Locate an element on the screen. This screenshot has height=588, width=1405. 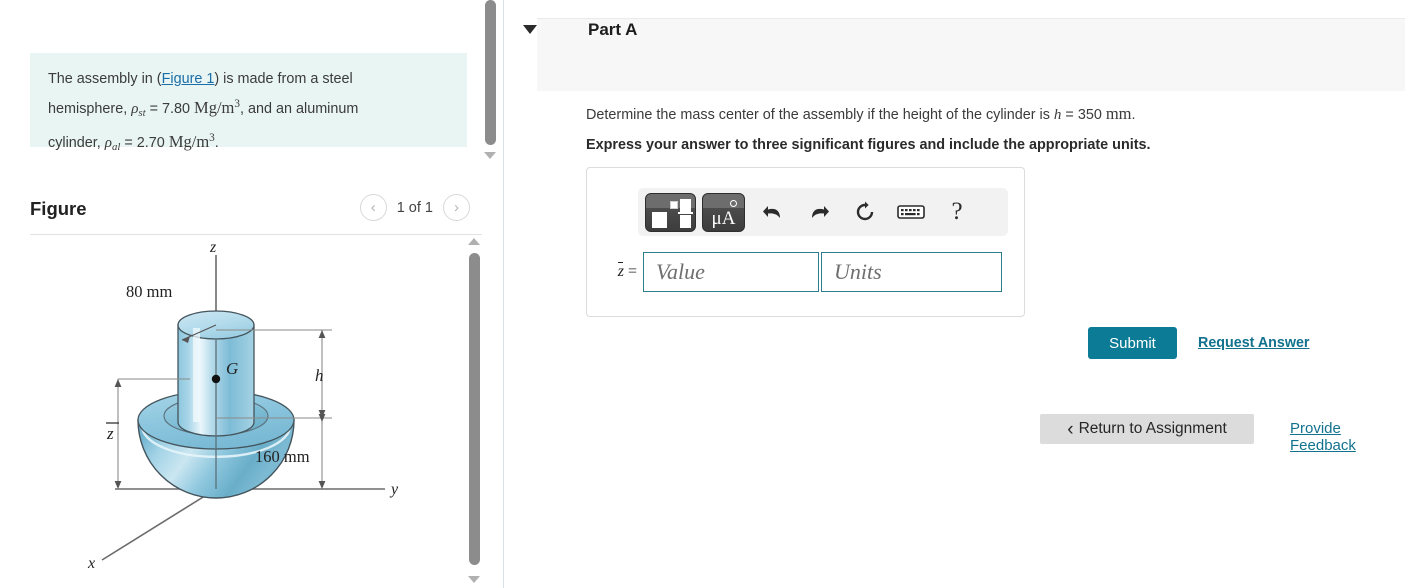
question-text: . is located at coordinates (1133, 115).